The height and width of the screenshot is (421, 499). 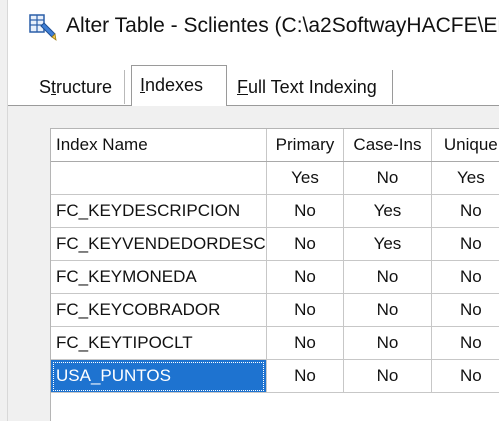 I want to click on index-name-cell: FC_KEYMONEDA, so click(x=159, y=277).